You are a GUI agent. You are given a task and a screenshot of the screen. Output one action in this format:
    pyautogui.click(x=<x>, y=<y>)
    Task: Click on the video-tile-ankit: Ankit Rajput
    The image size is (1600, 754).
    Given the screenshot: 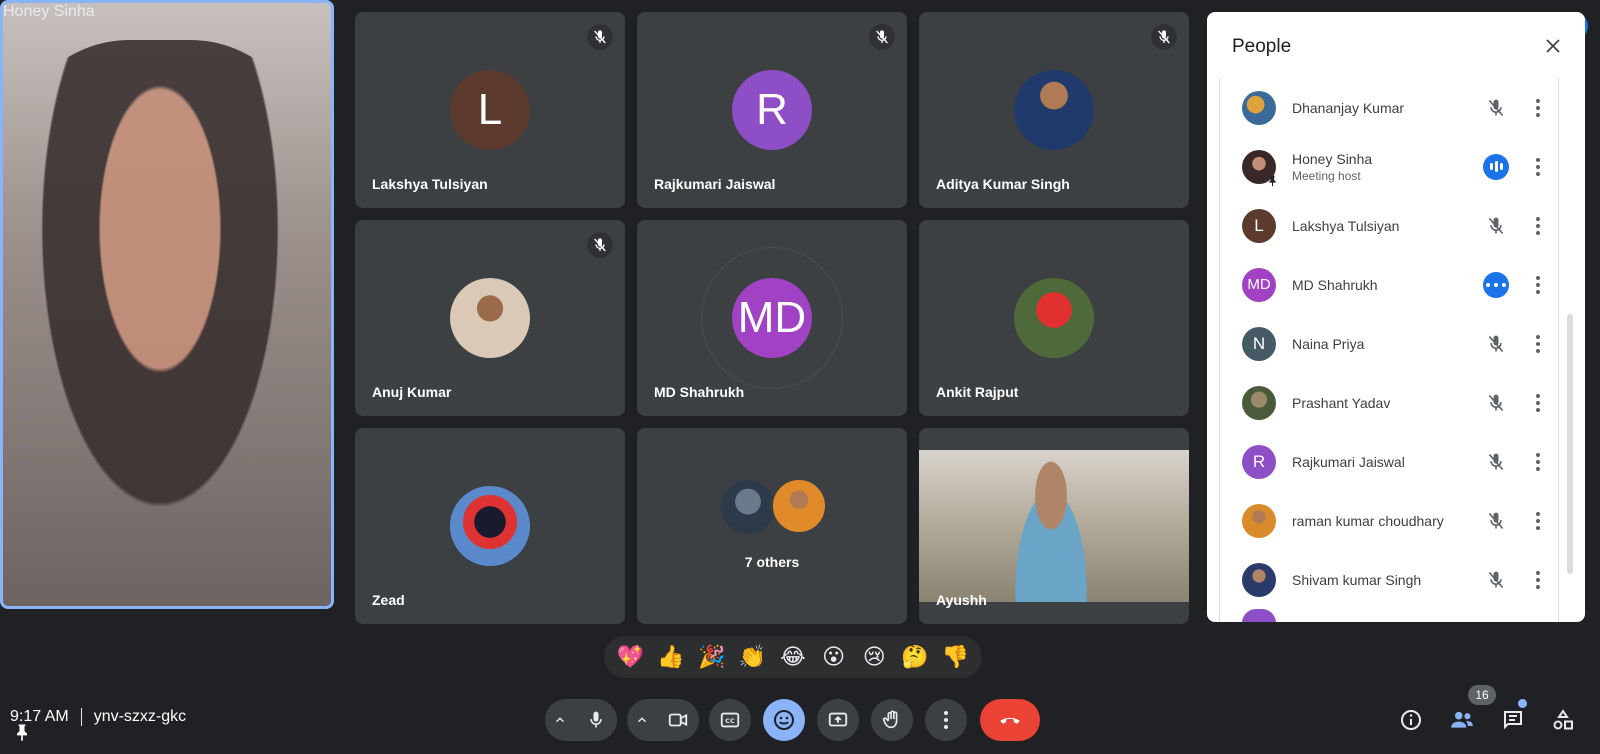 What is the action you would take?
    pyautogui.click(x=1054, y=318)
    